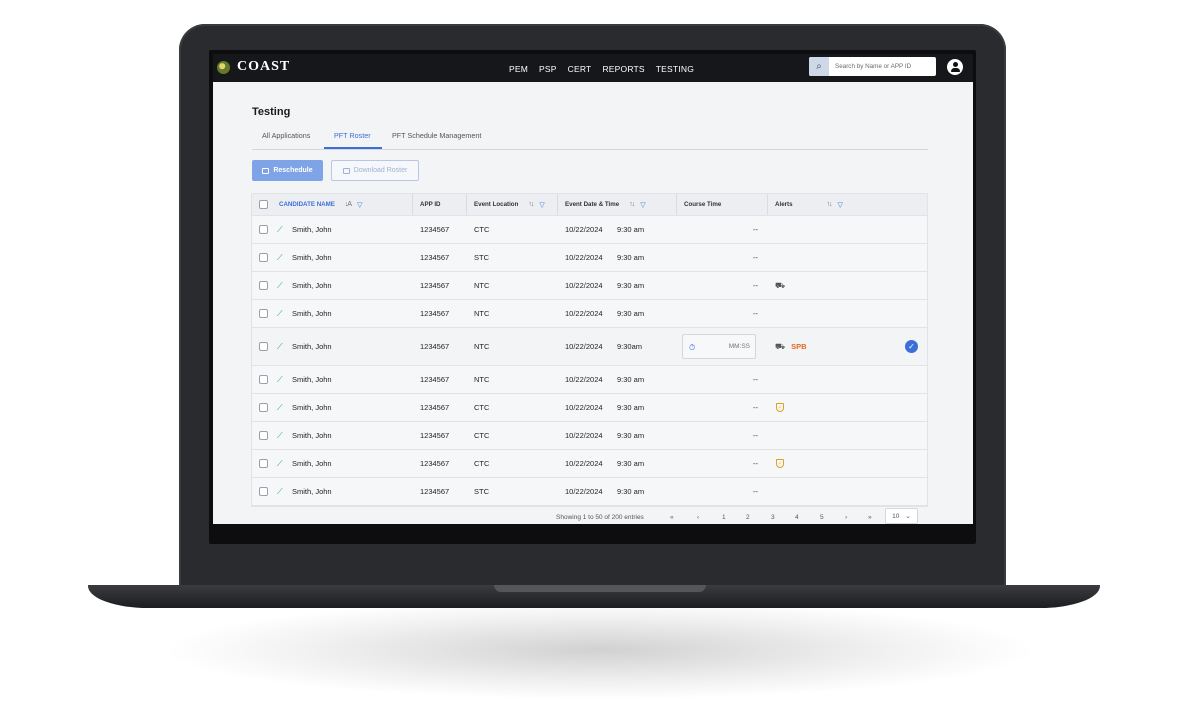 The image size is (1200, 721). I want to click on column-app-id: APP ID, so click(430, 204).